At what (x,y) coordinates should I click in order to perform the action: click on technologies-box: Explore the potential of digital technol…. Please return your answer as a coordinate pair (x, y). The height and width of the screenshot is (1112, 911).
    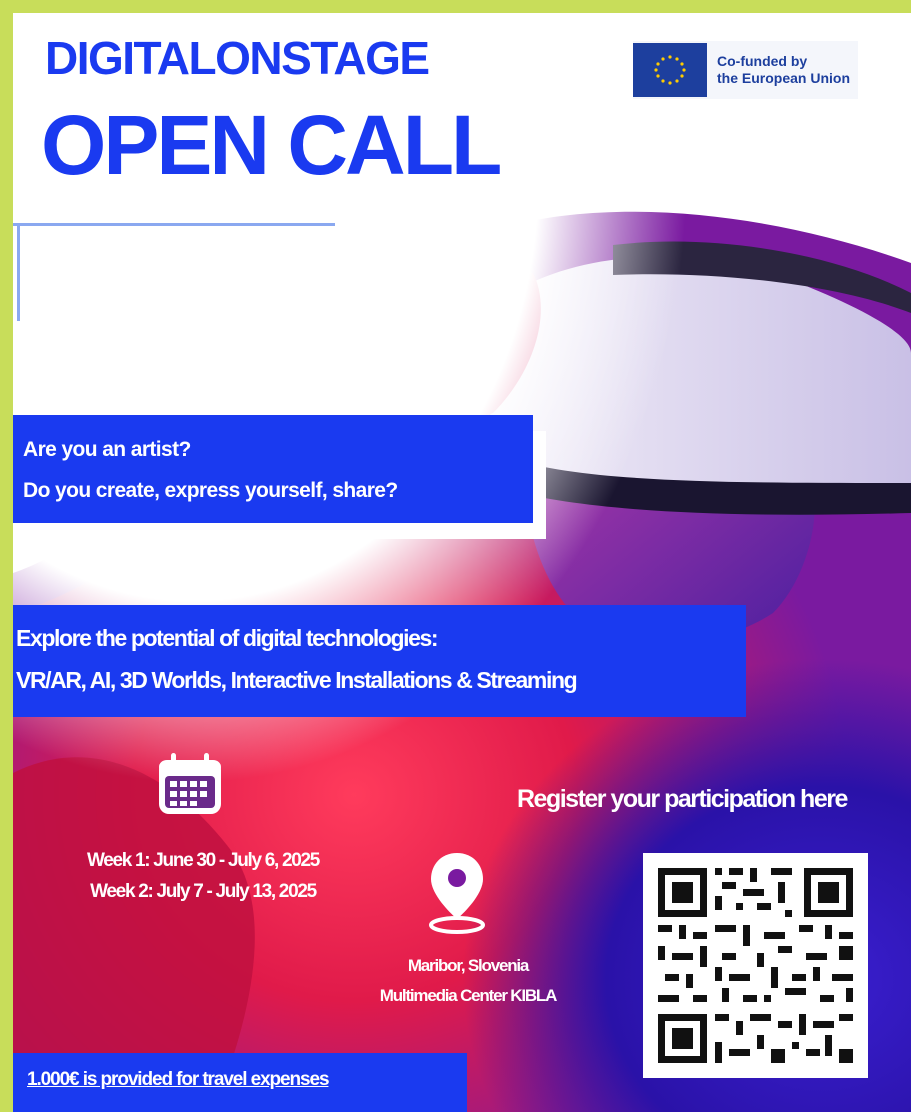
    Looking at the image, I should click on (379, 661).